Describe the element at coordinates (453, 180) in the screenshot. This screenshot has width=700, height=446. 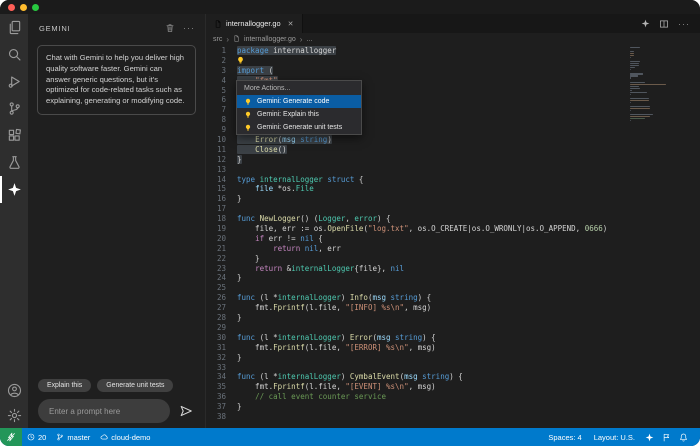
I see `code-line: 14 type internalLogger struct {` at that location.